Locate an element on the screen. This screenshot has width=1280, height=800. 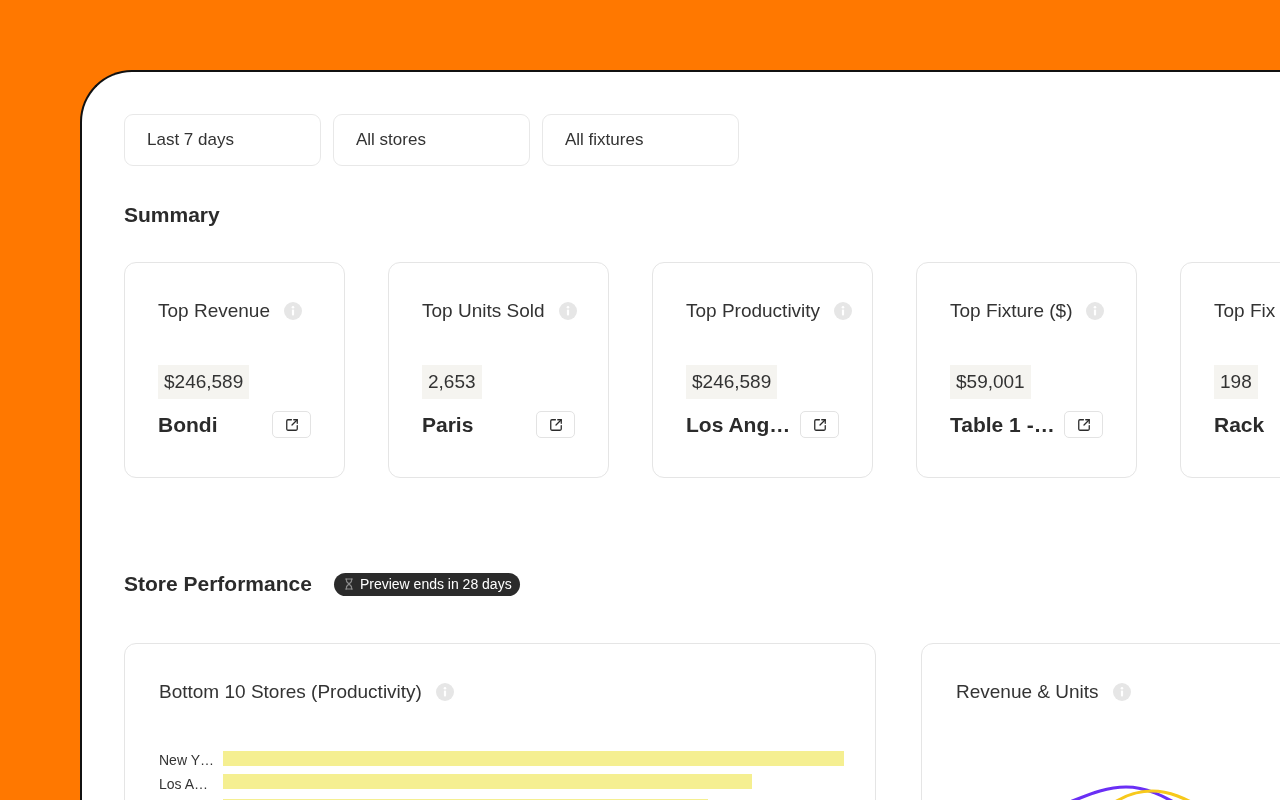
top-item-name: Bondi is located at coordinates (188, 425).